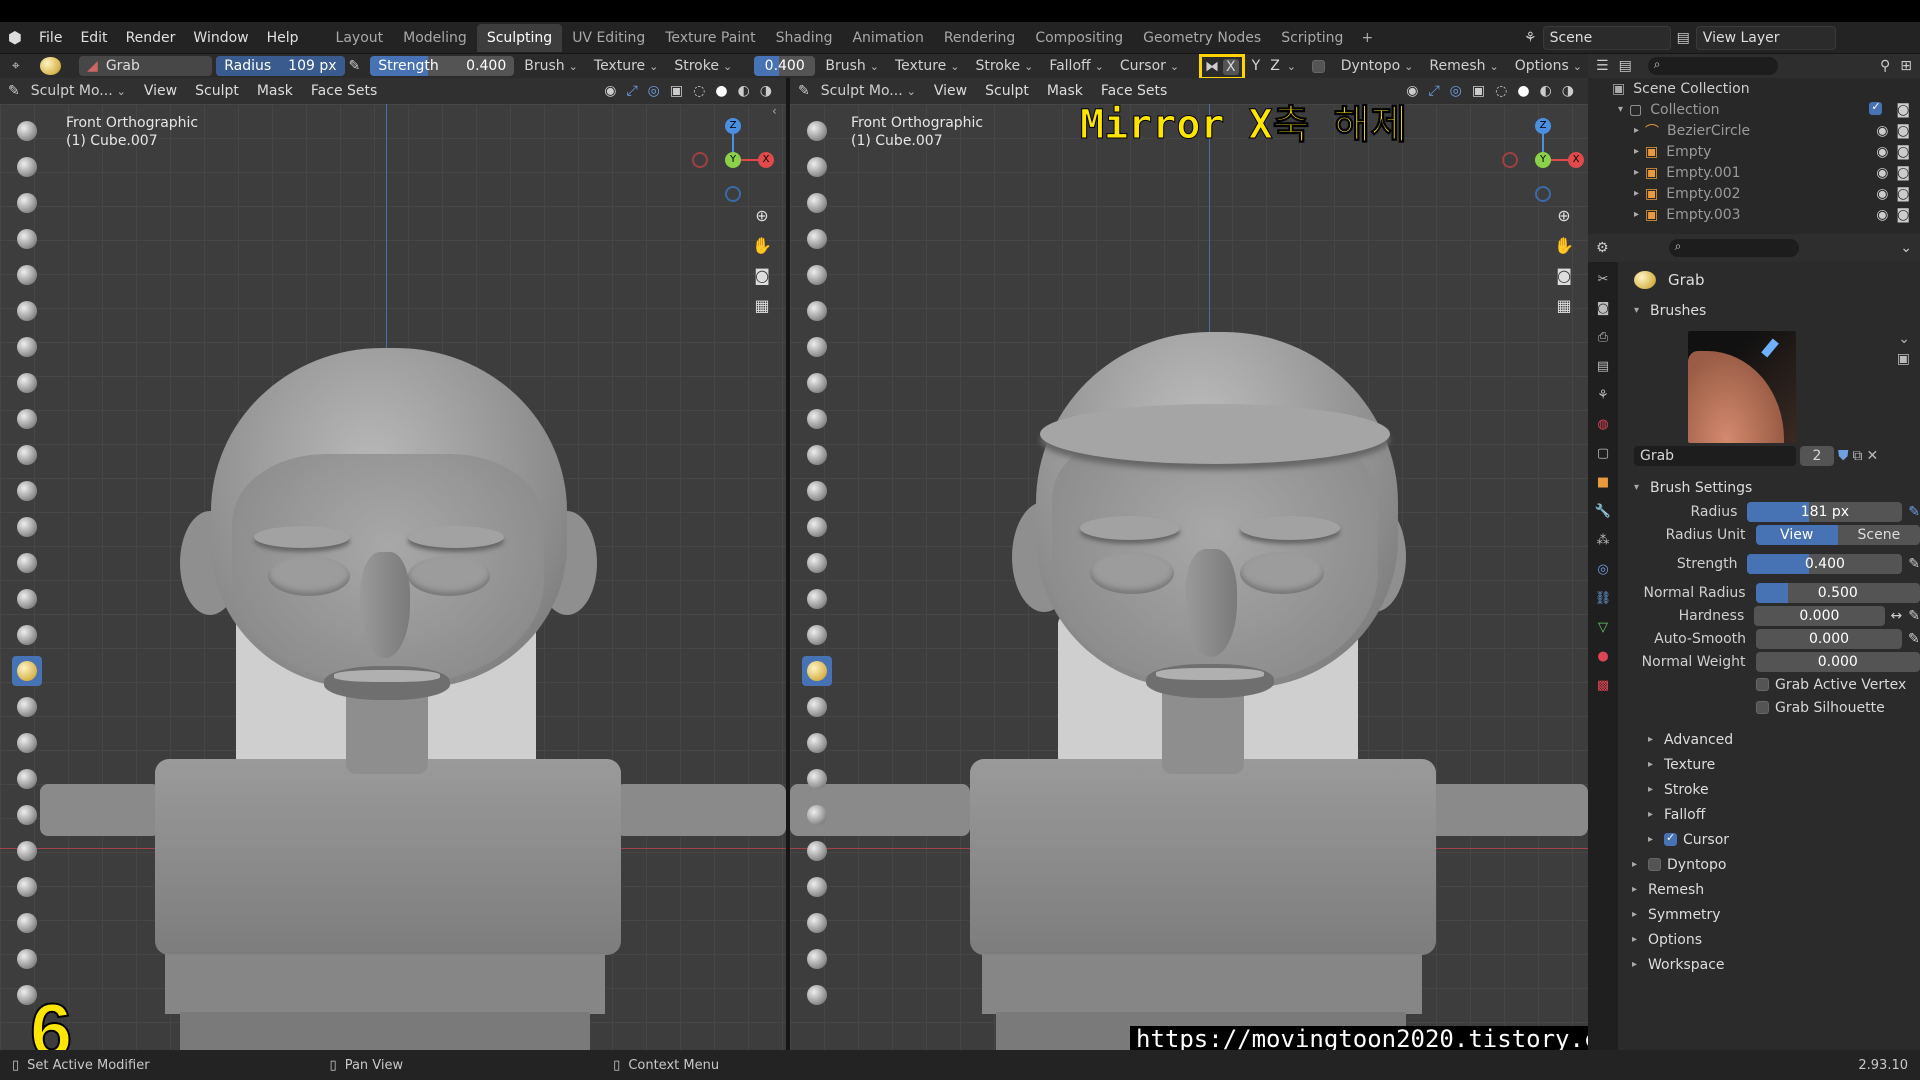 This screenshot has width=1920, height=1080. Describe the element at coordinates (146, 66) in the screenshot. I see `brush-name-field: ◢ Grab` at that location.